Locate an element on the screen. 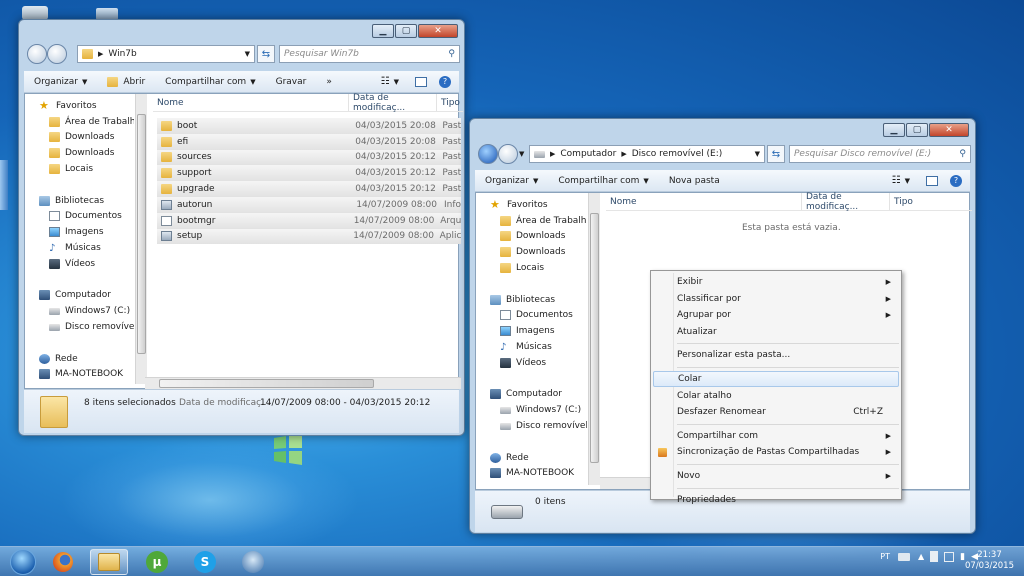 The width and height of the screenshot is (1024, 576). menu-item-12: Sincronização de Pastas Compartilhadas ▶ is located at coordinates (776, 452).